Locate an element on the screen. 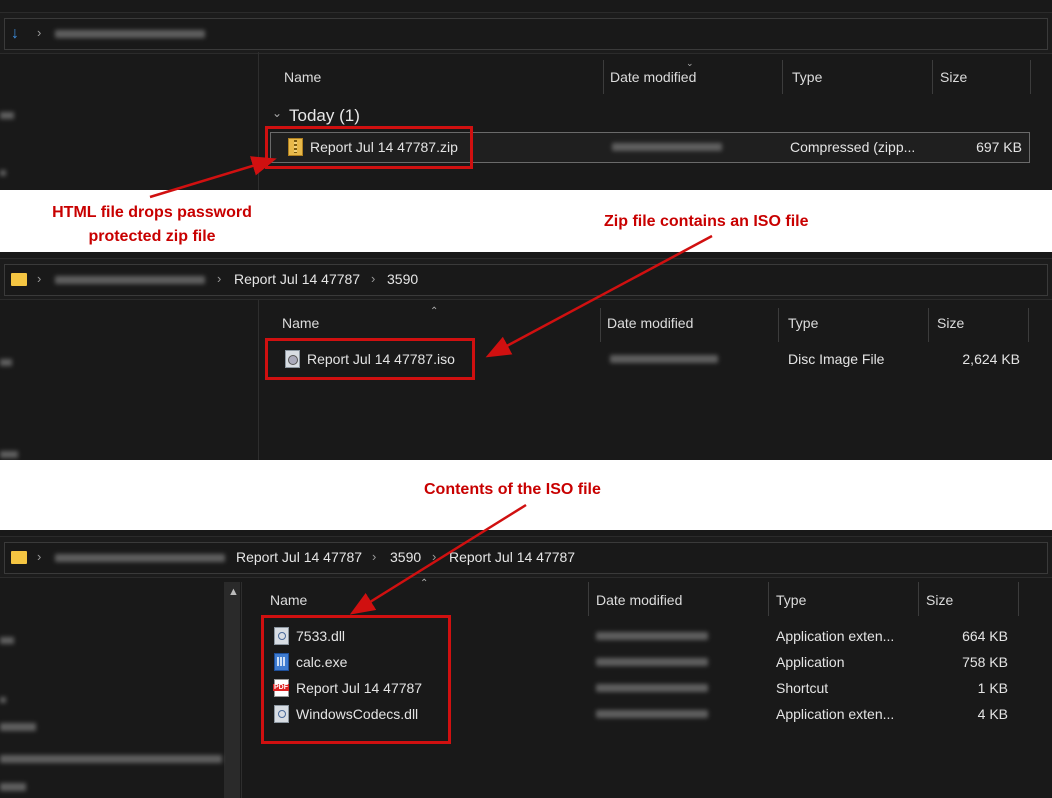  group-collapse-chevron-icon: ⌄ is located at coordinates (277, 113).